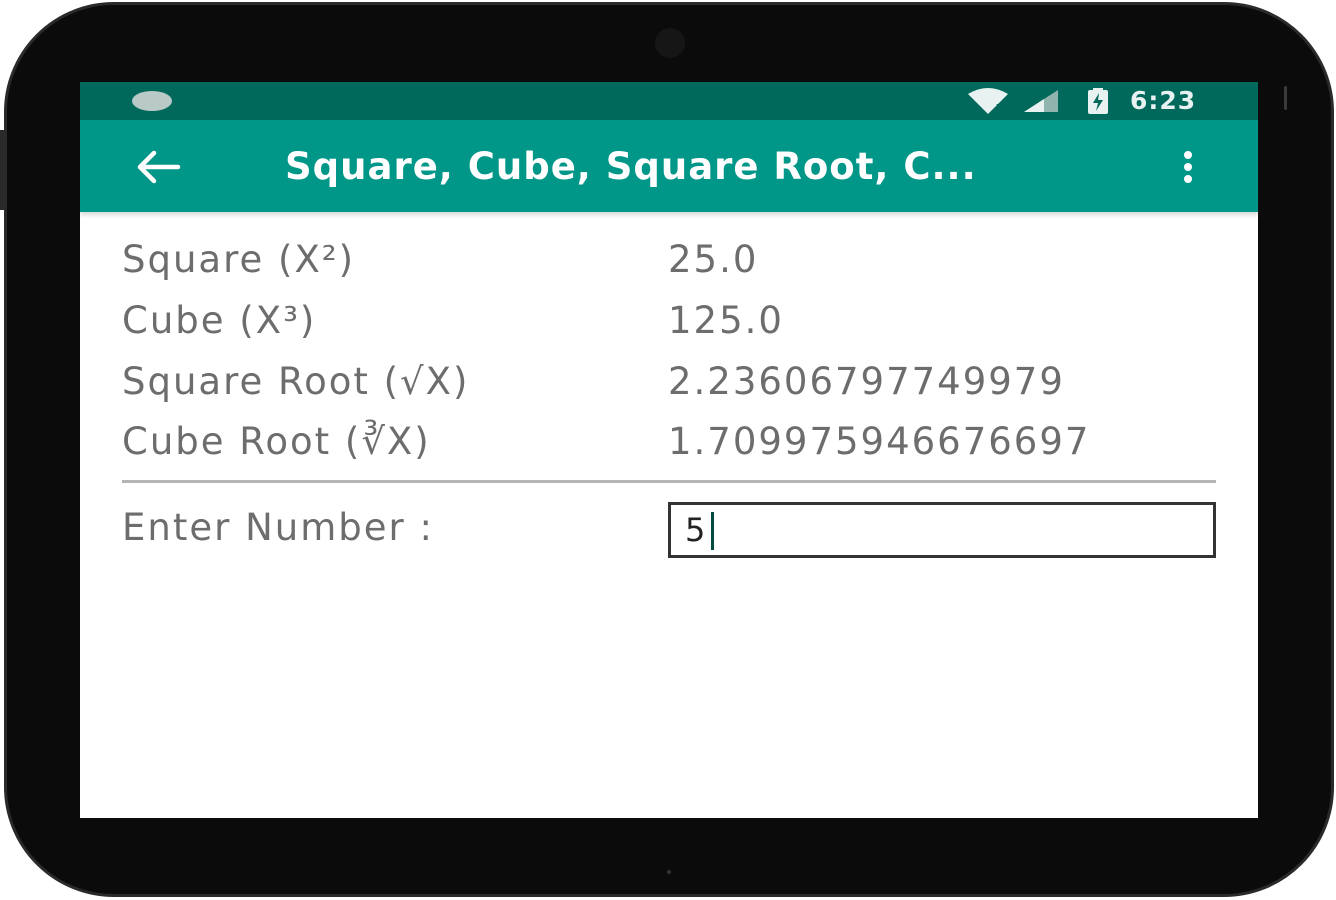  Describe the element at coordinates (669, 481) in the screenshot. I see `divider` at that location.